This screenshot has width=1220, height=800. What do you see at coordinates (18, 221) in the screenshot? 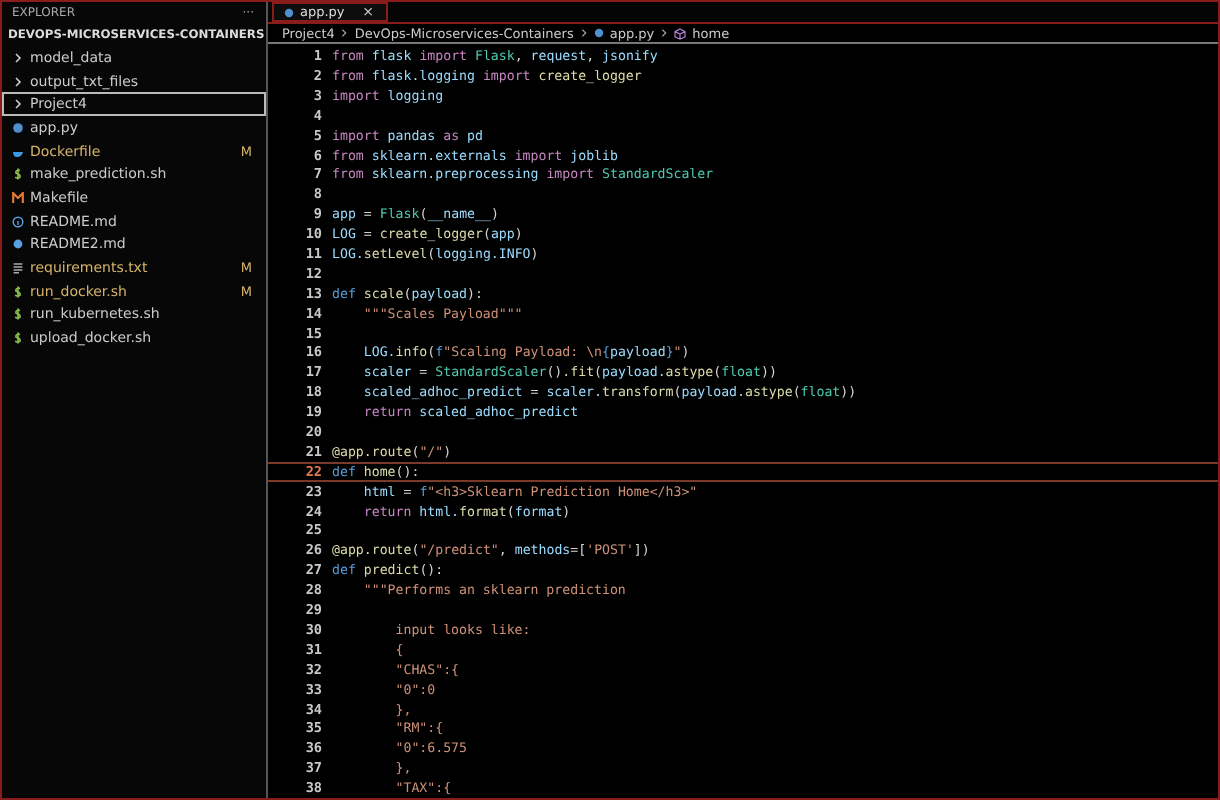
I see `info-icon` at bounding box center [18, 221].